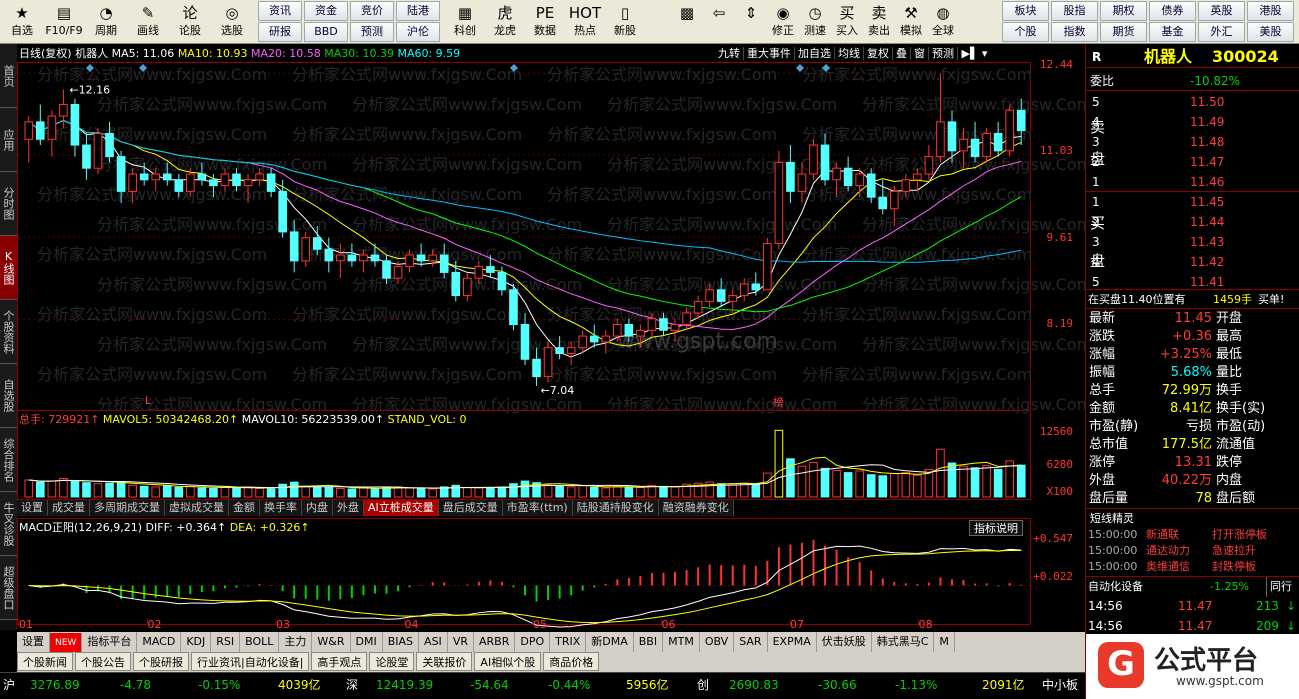  I want to click on indicator-tab: M, so click(944, 642).